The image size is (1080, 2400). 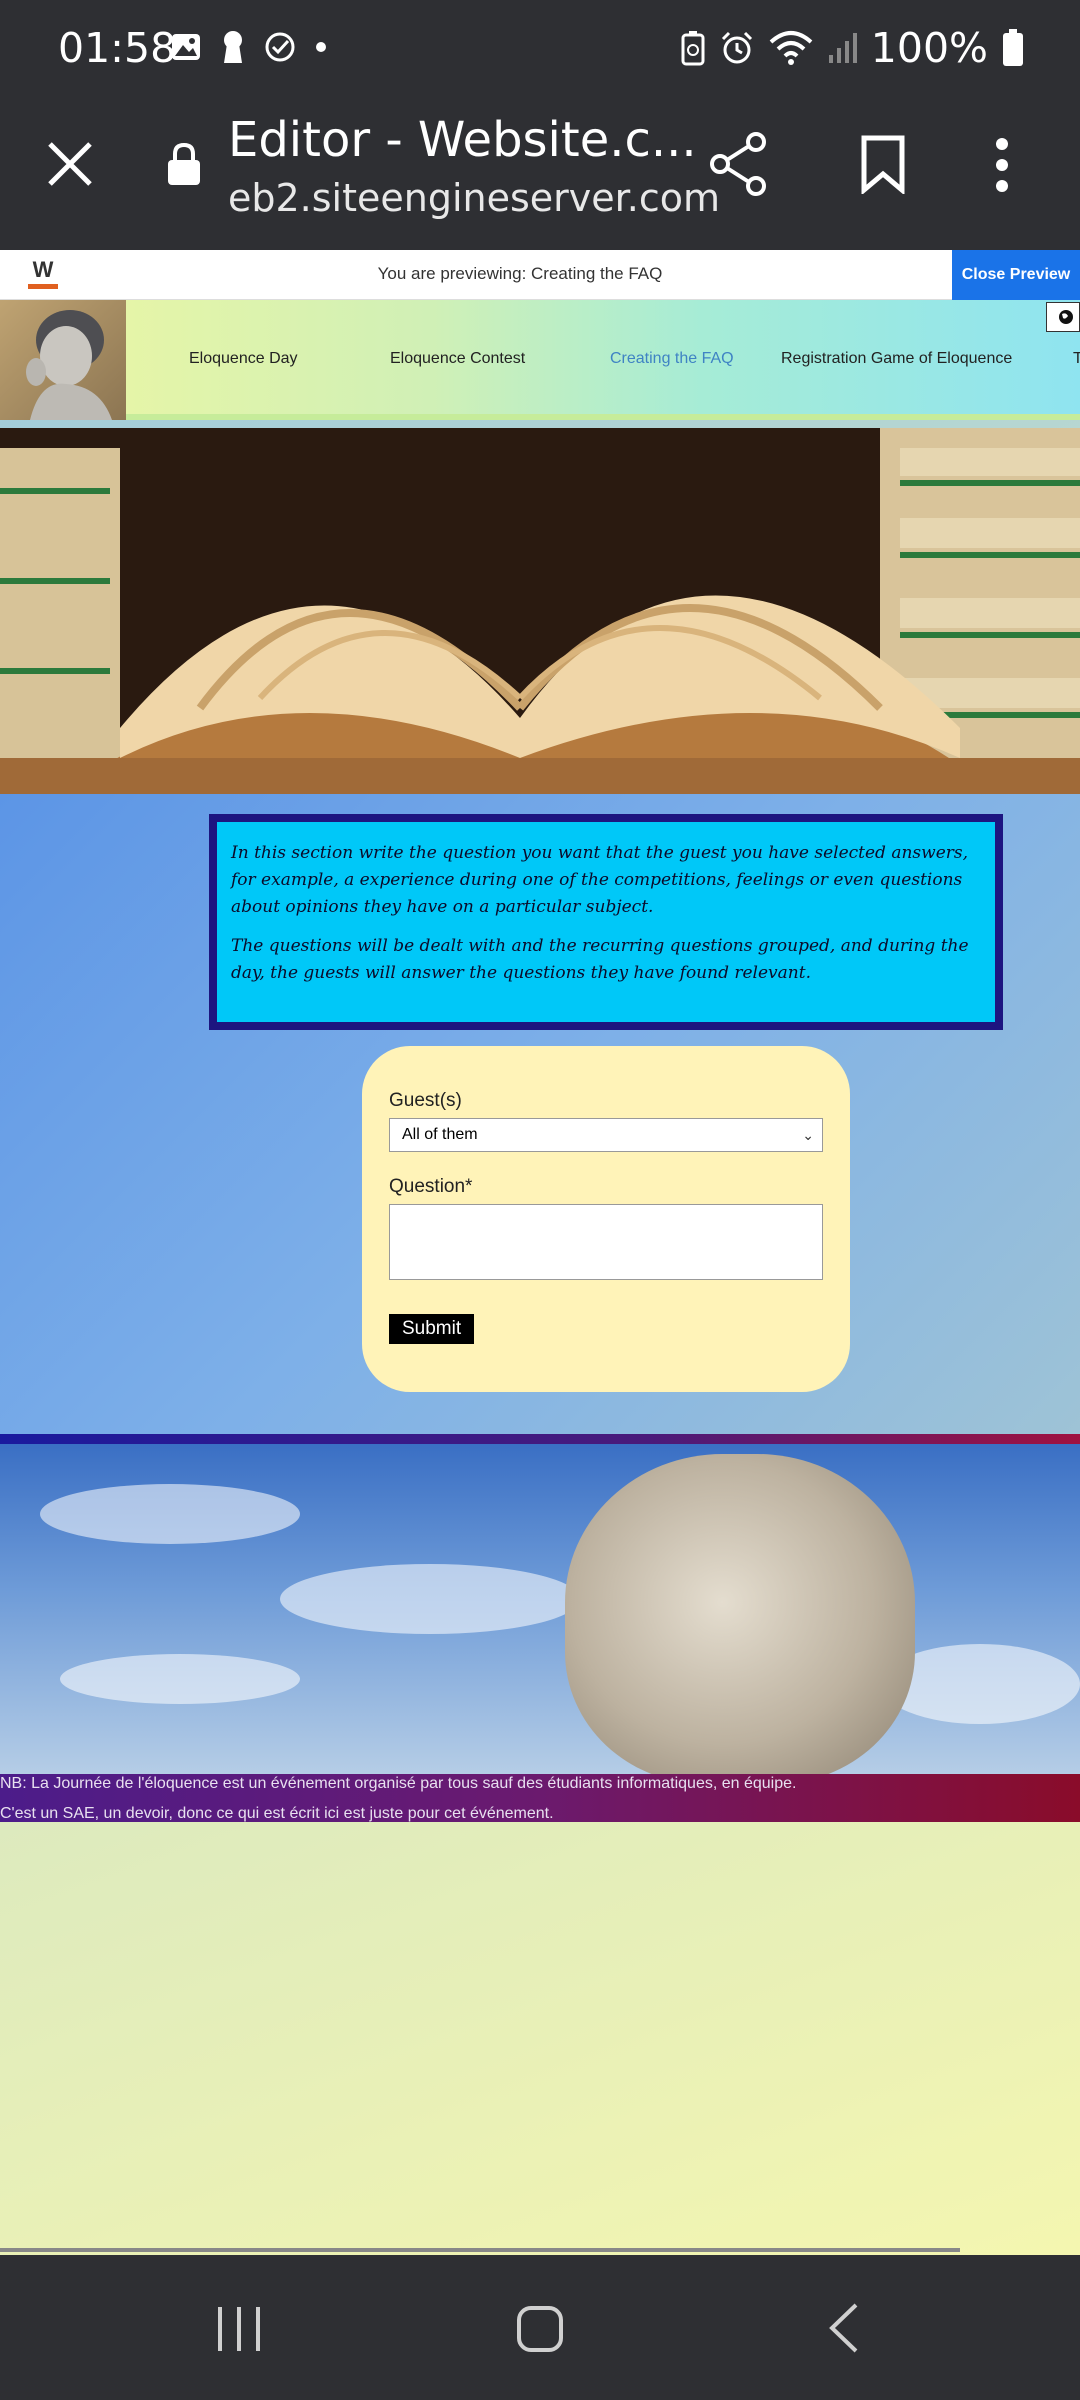 I want to click on more-options-icon, so click(x=1002, y=165).